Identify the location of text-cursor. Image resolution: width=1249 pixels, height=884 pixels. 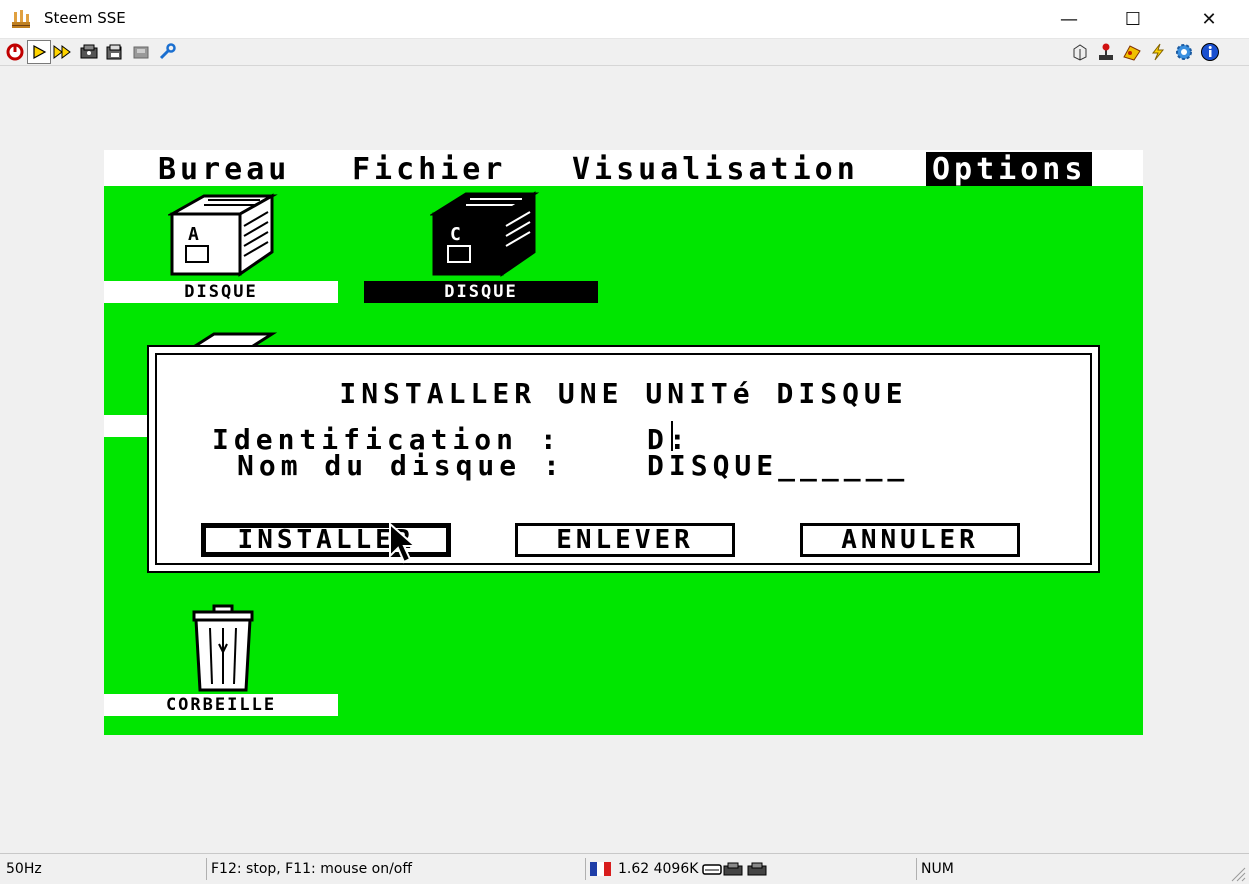
(672, 436).